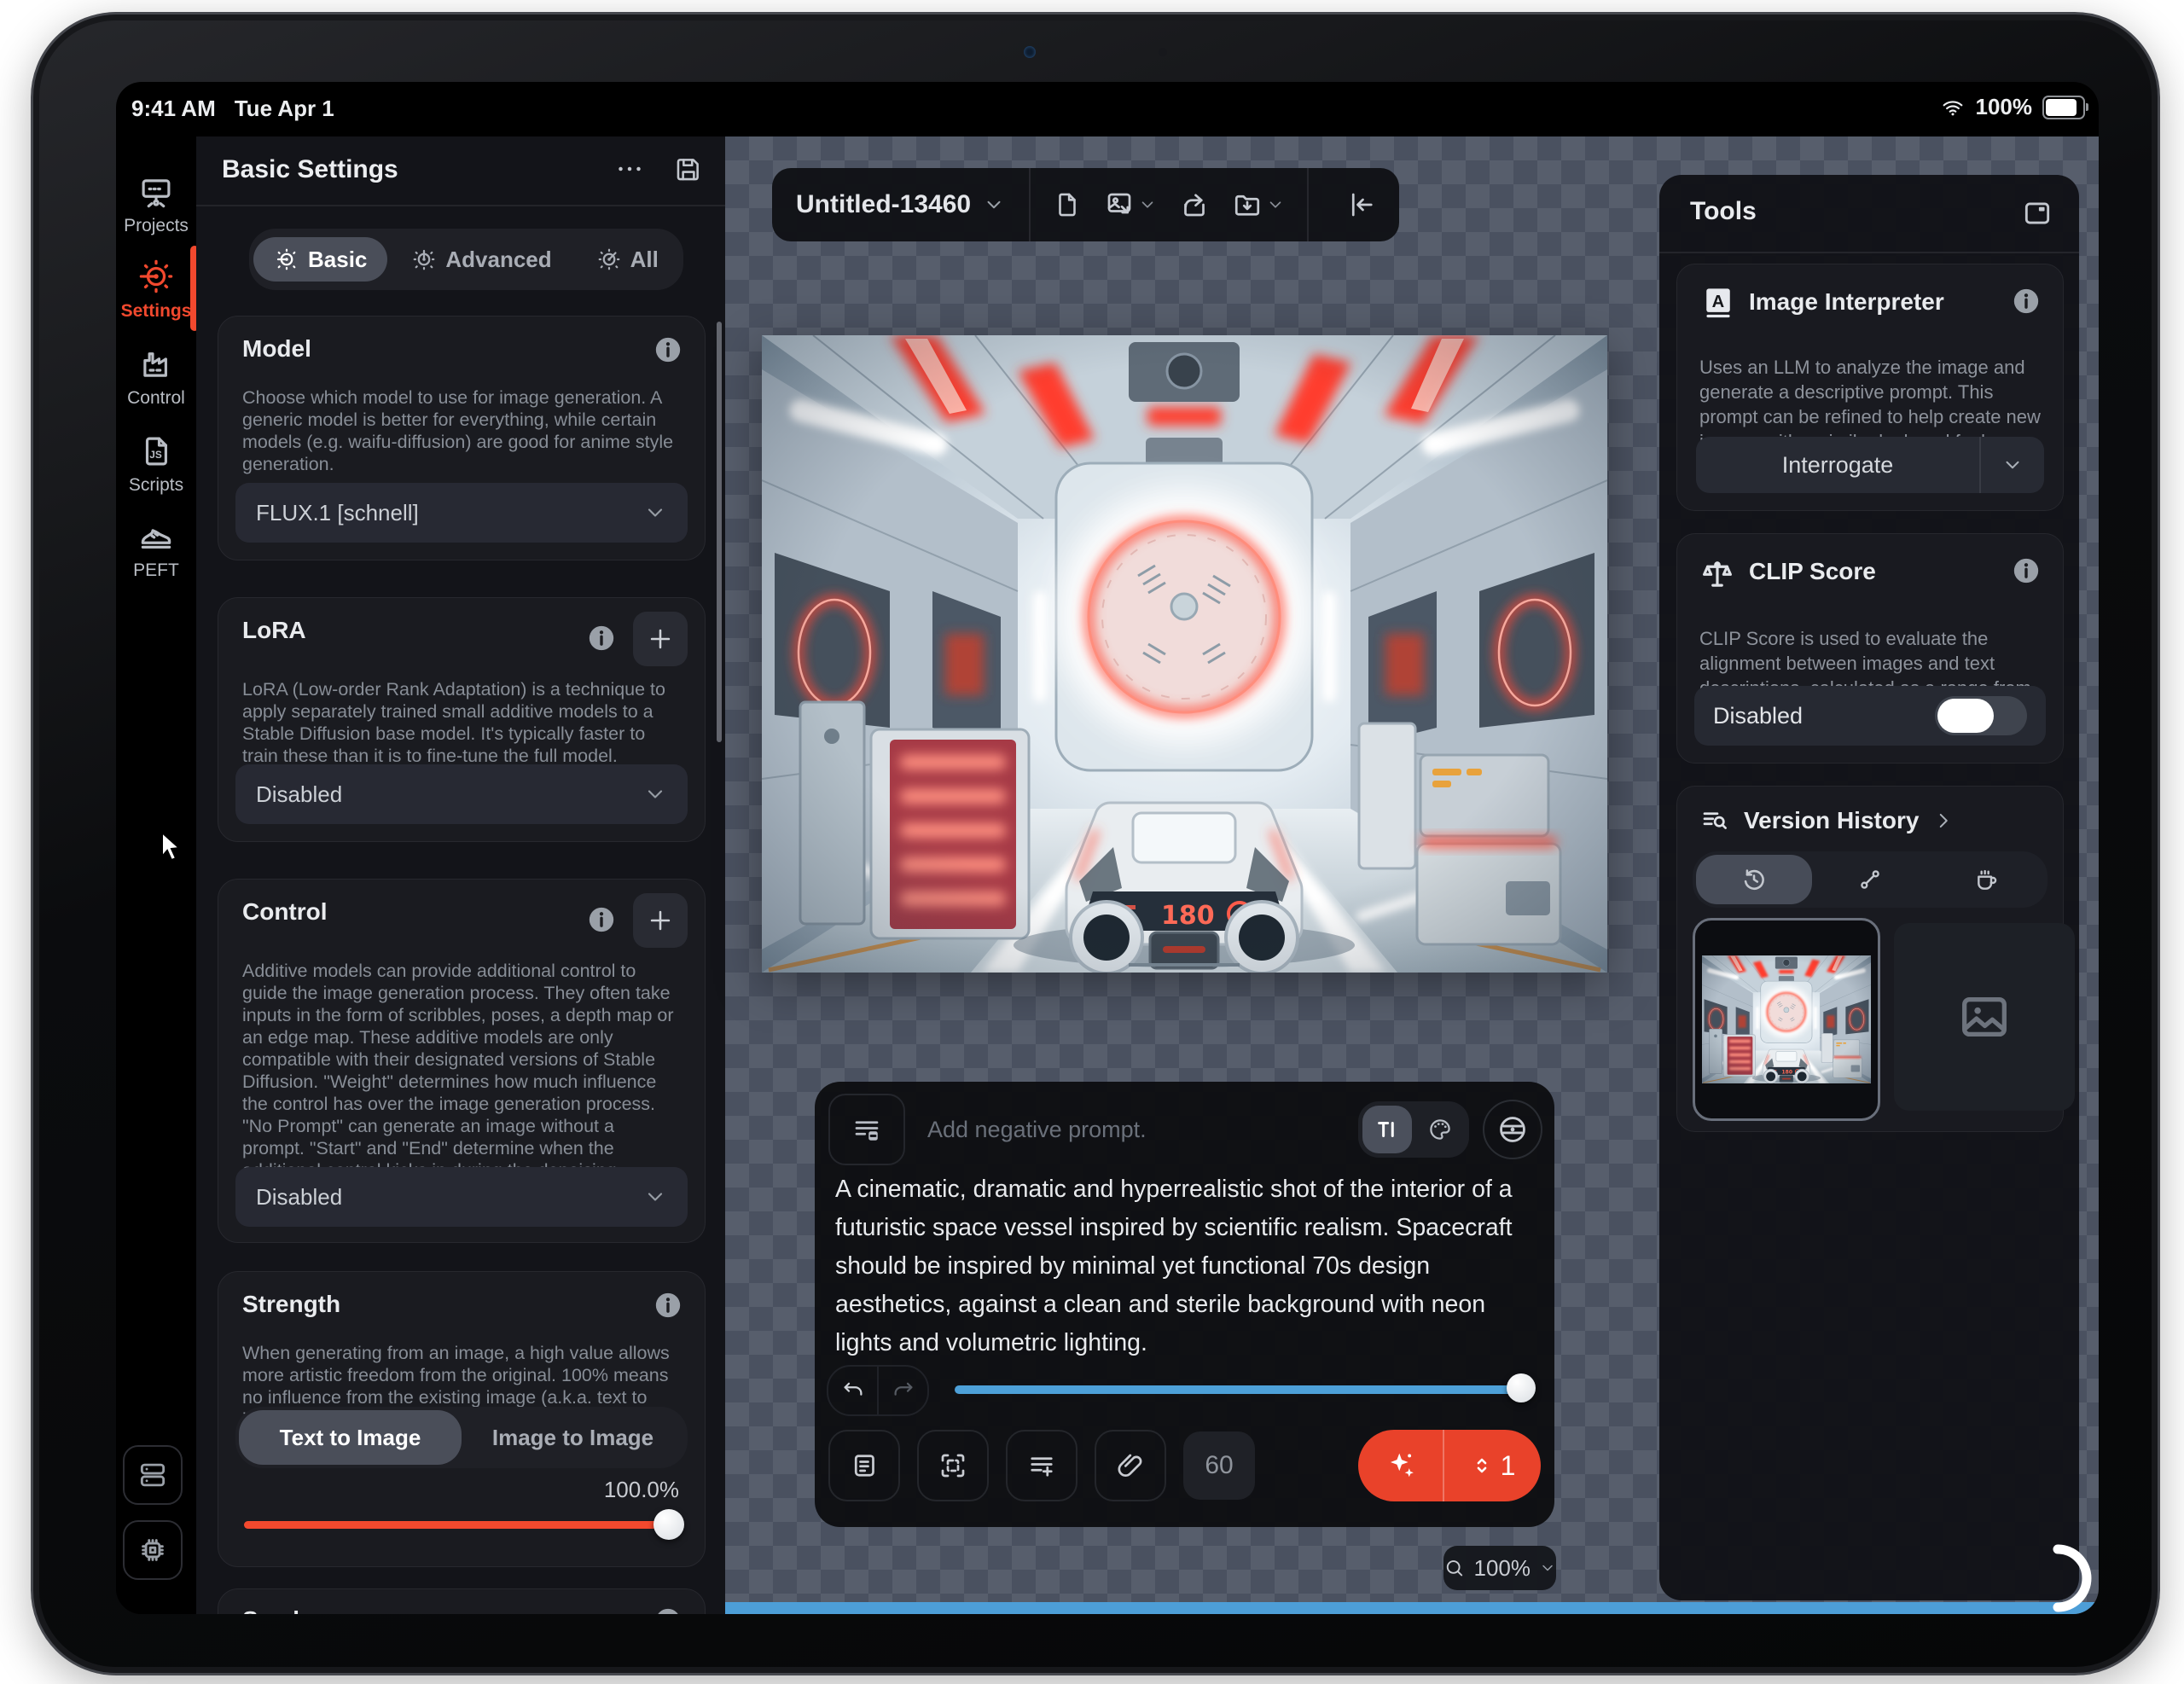 Image resolution: width=2184 pixels, height=1684 pixels. I want to click on lens-button, so click(1513, 1129).